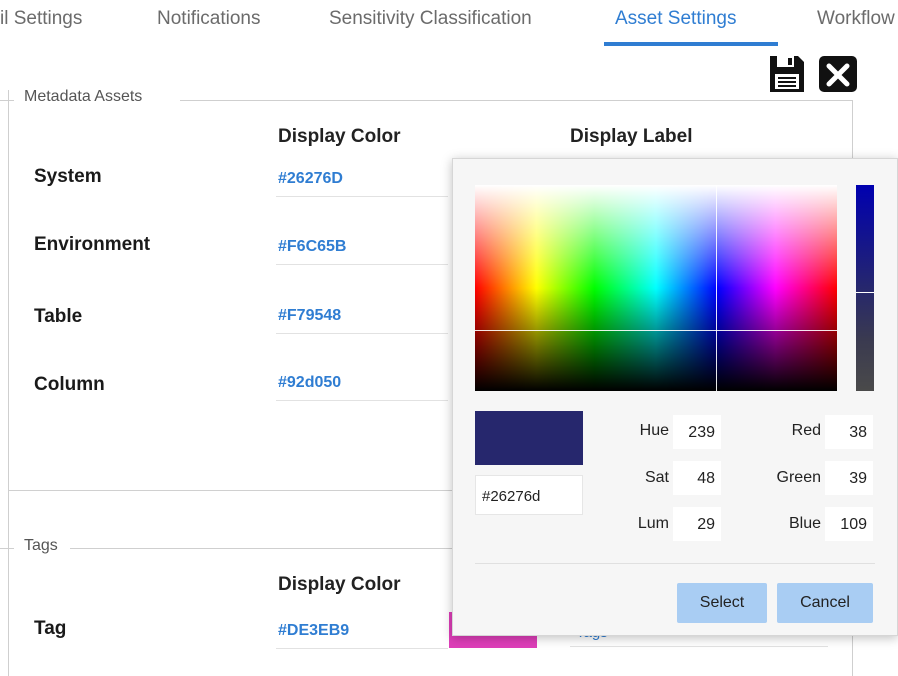 This screenshot has width=898, height=676. Describe the element at coordinates (362, 249) in the screenshot. I see `environment-color-value: #F6C65B` at that location.